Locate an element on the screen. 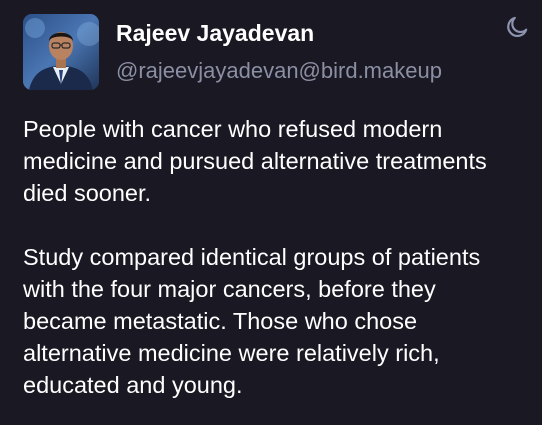 Image resolution: width=542 pixels, height=425 pixels. author-handle: @rajeevjayadevan@bird.makeup is located at coordinates (279, 71).